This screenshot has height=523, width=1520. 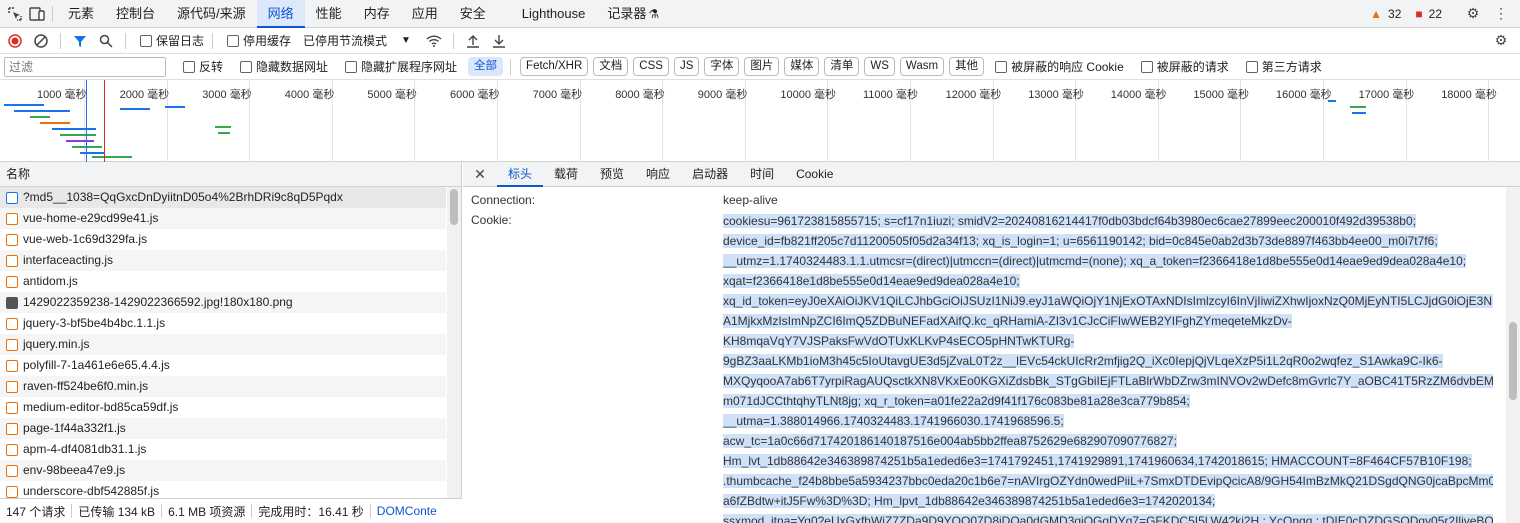 I want to click on dropdown-arrow-icon: ▼, so click(x=406, y=40).